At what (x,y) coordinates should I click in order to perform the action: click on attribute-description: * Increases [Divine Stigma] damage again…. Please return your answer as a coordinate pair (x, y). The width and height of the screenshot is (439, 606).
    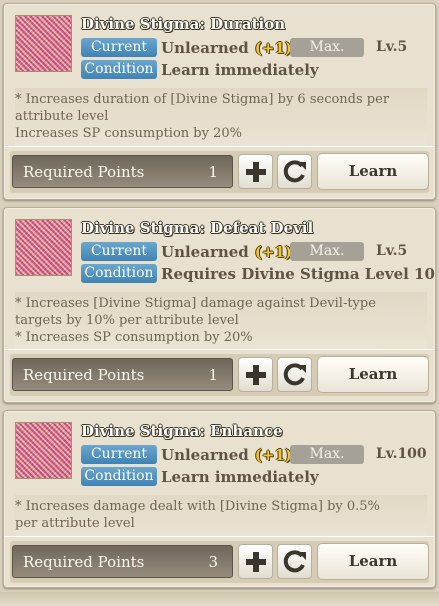
    Looking at the image, I should click on (221, 321).